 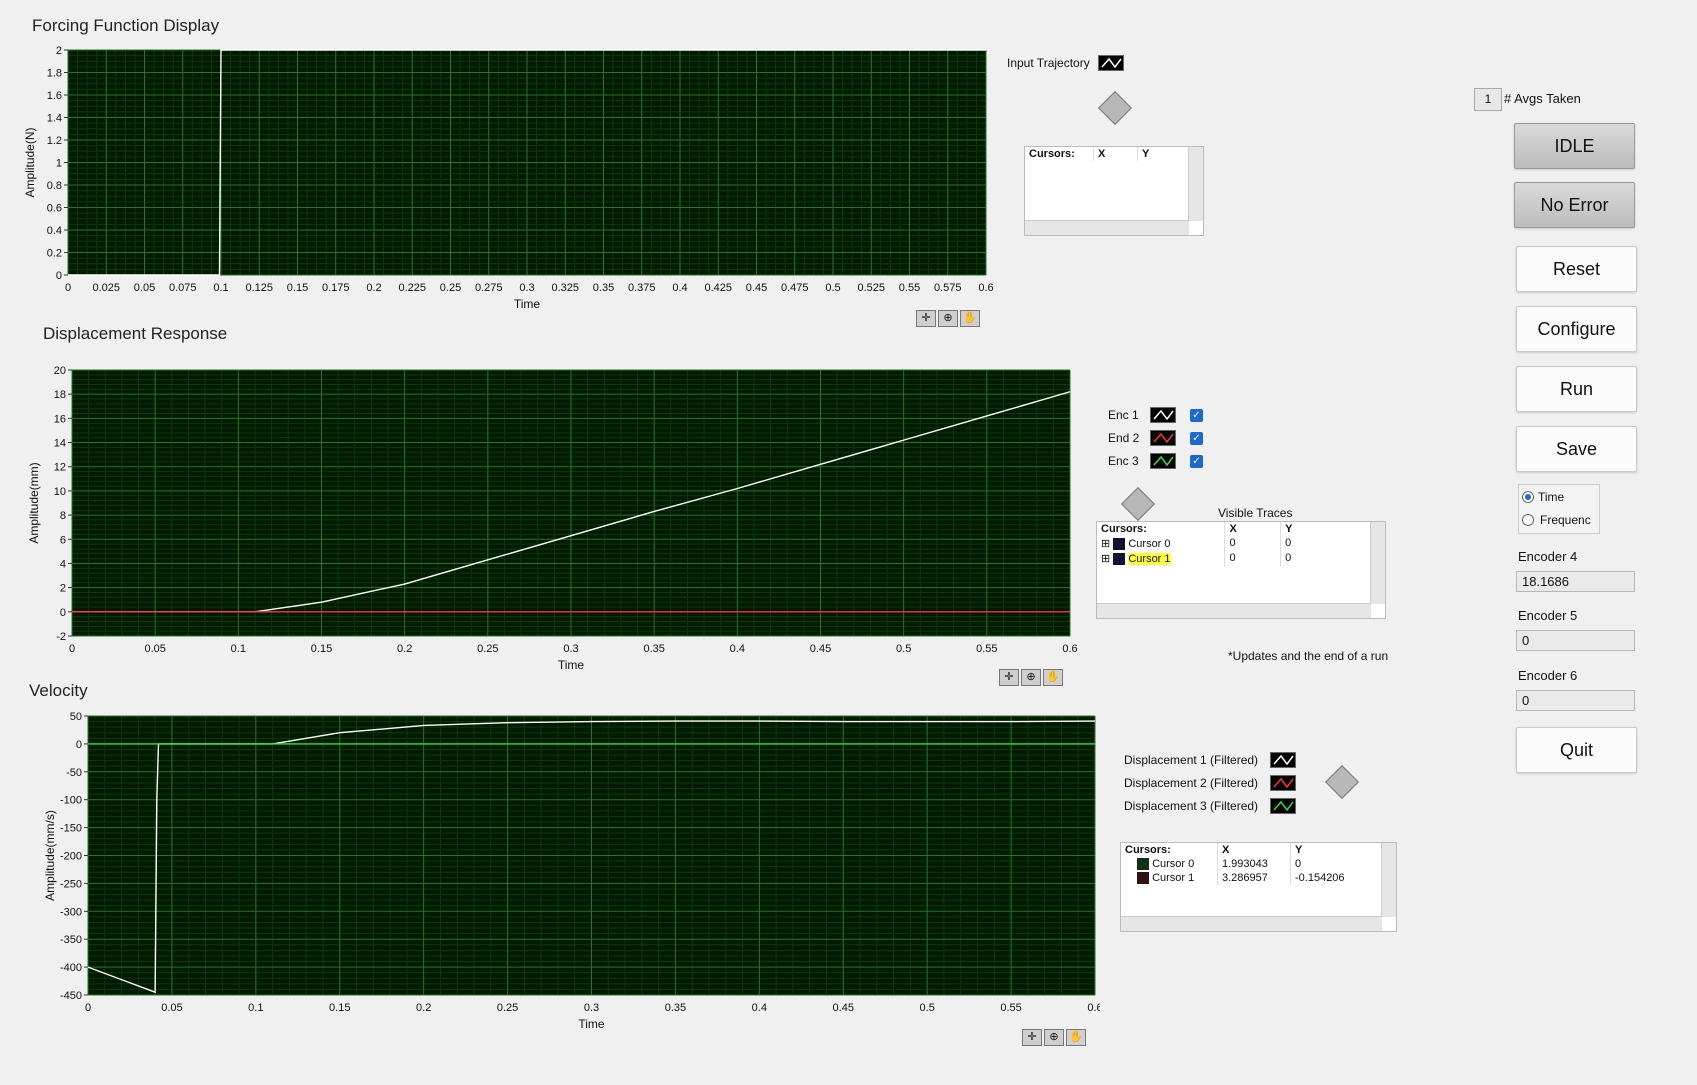 I want to click on legend-label: Enc 1, so click(x=1123, y=415).